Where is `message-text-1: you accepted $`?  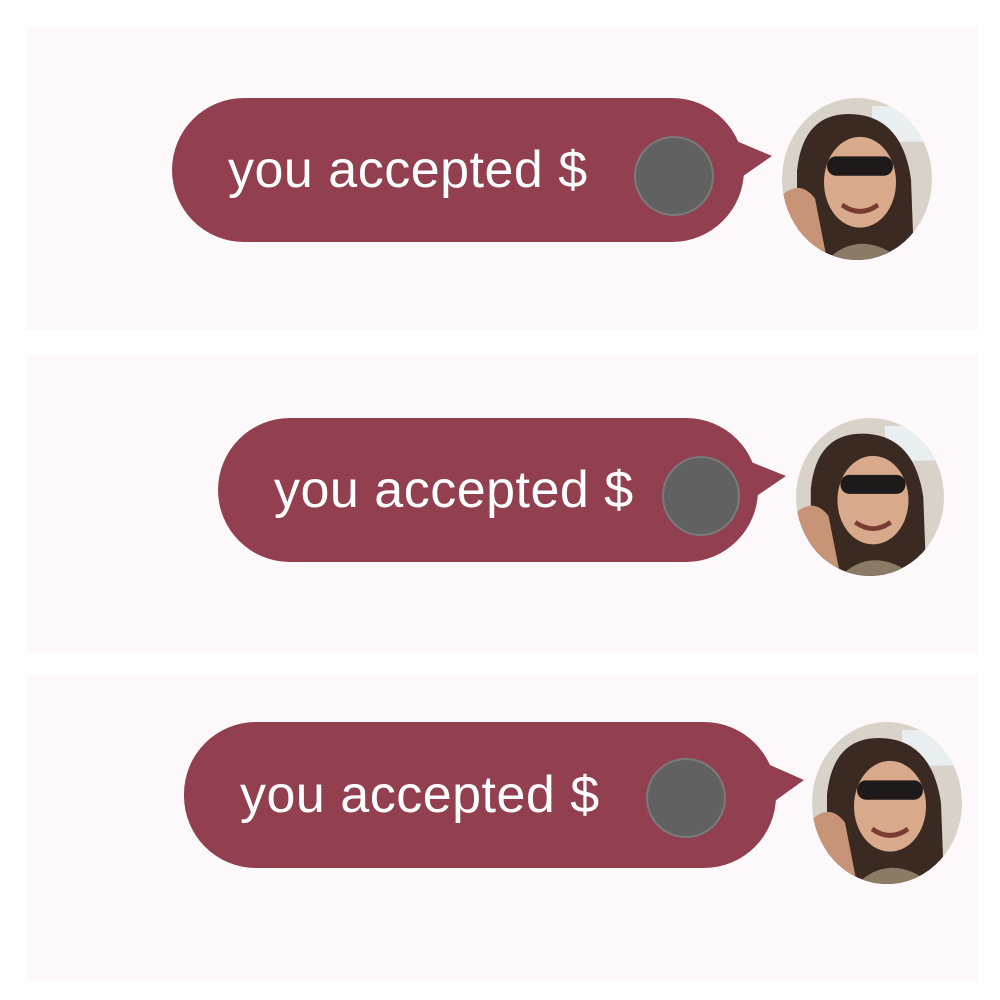 message-text-1: you accepted $ is located at coordinates (408, 170).